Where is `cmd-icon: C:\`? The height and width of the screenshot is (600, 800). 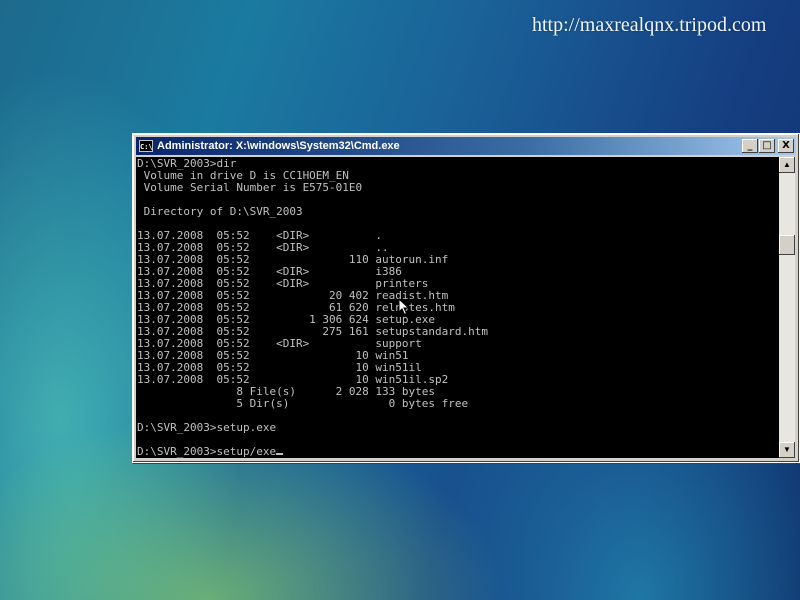 cmd-icon: C:\ is located at coordinates (146, 146).